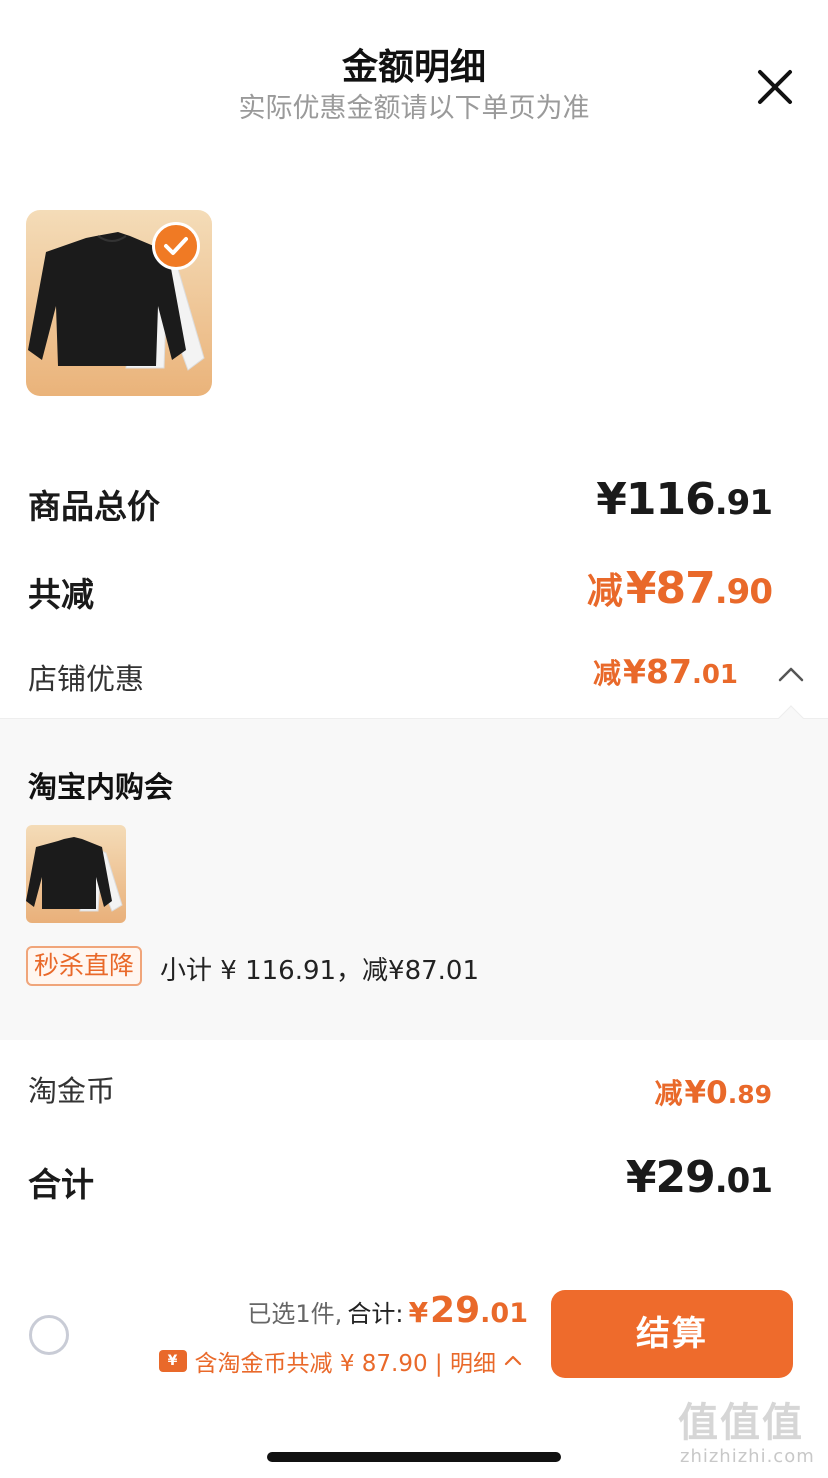 The height and width of the screenshot is (1478, 828). I want to click on home-indicator, so click(414, 1457).